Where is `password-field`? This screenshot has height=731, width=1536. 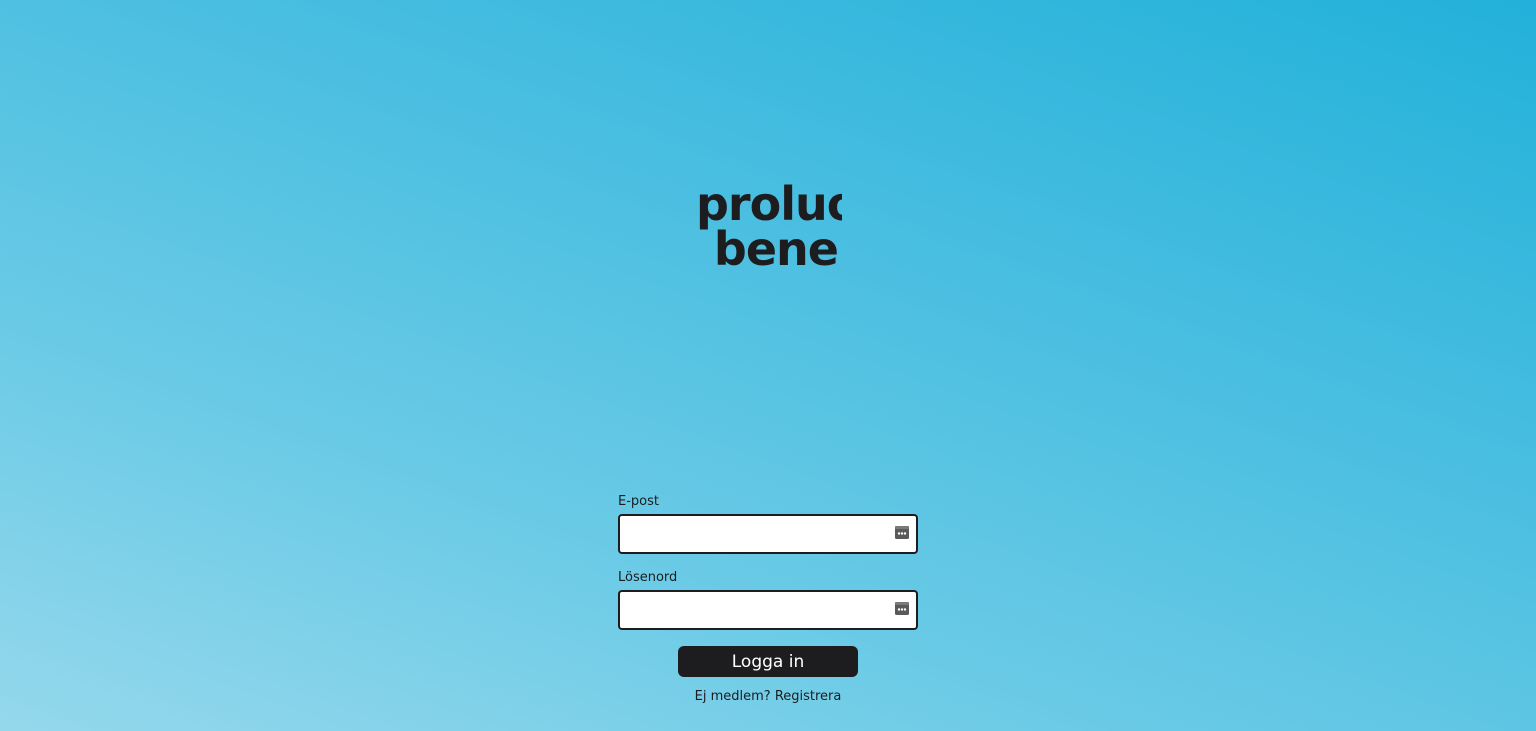 password-field is located at coordinates (768, 610).